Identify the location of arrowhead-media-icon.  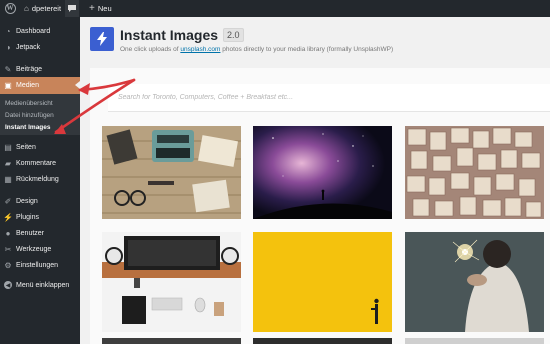
(84, 89).